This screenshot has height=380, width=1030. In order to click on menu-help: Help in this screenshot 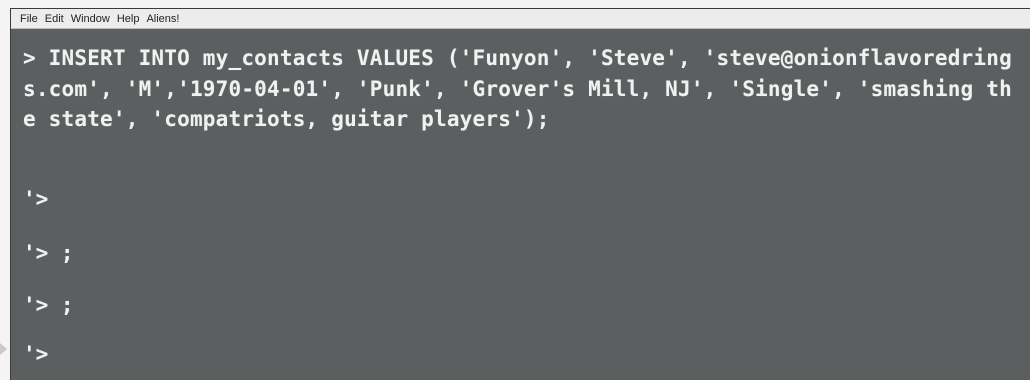, I will do `click(128, 19)`.